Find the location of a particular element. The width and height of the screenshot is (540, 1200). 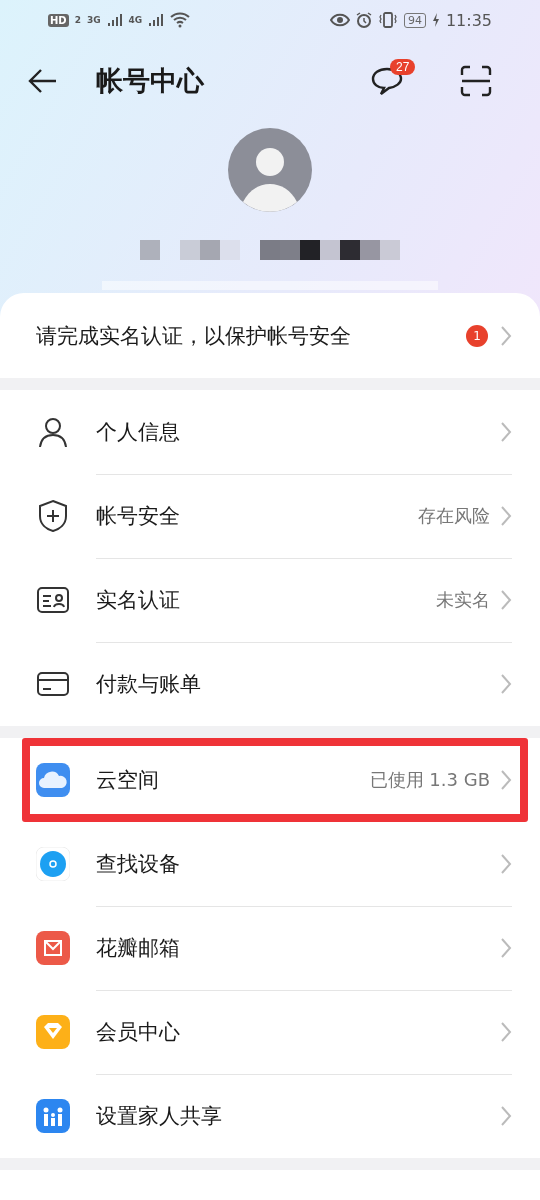

settings-row: 查找设备 is located at coordinates (270, 864).